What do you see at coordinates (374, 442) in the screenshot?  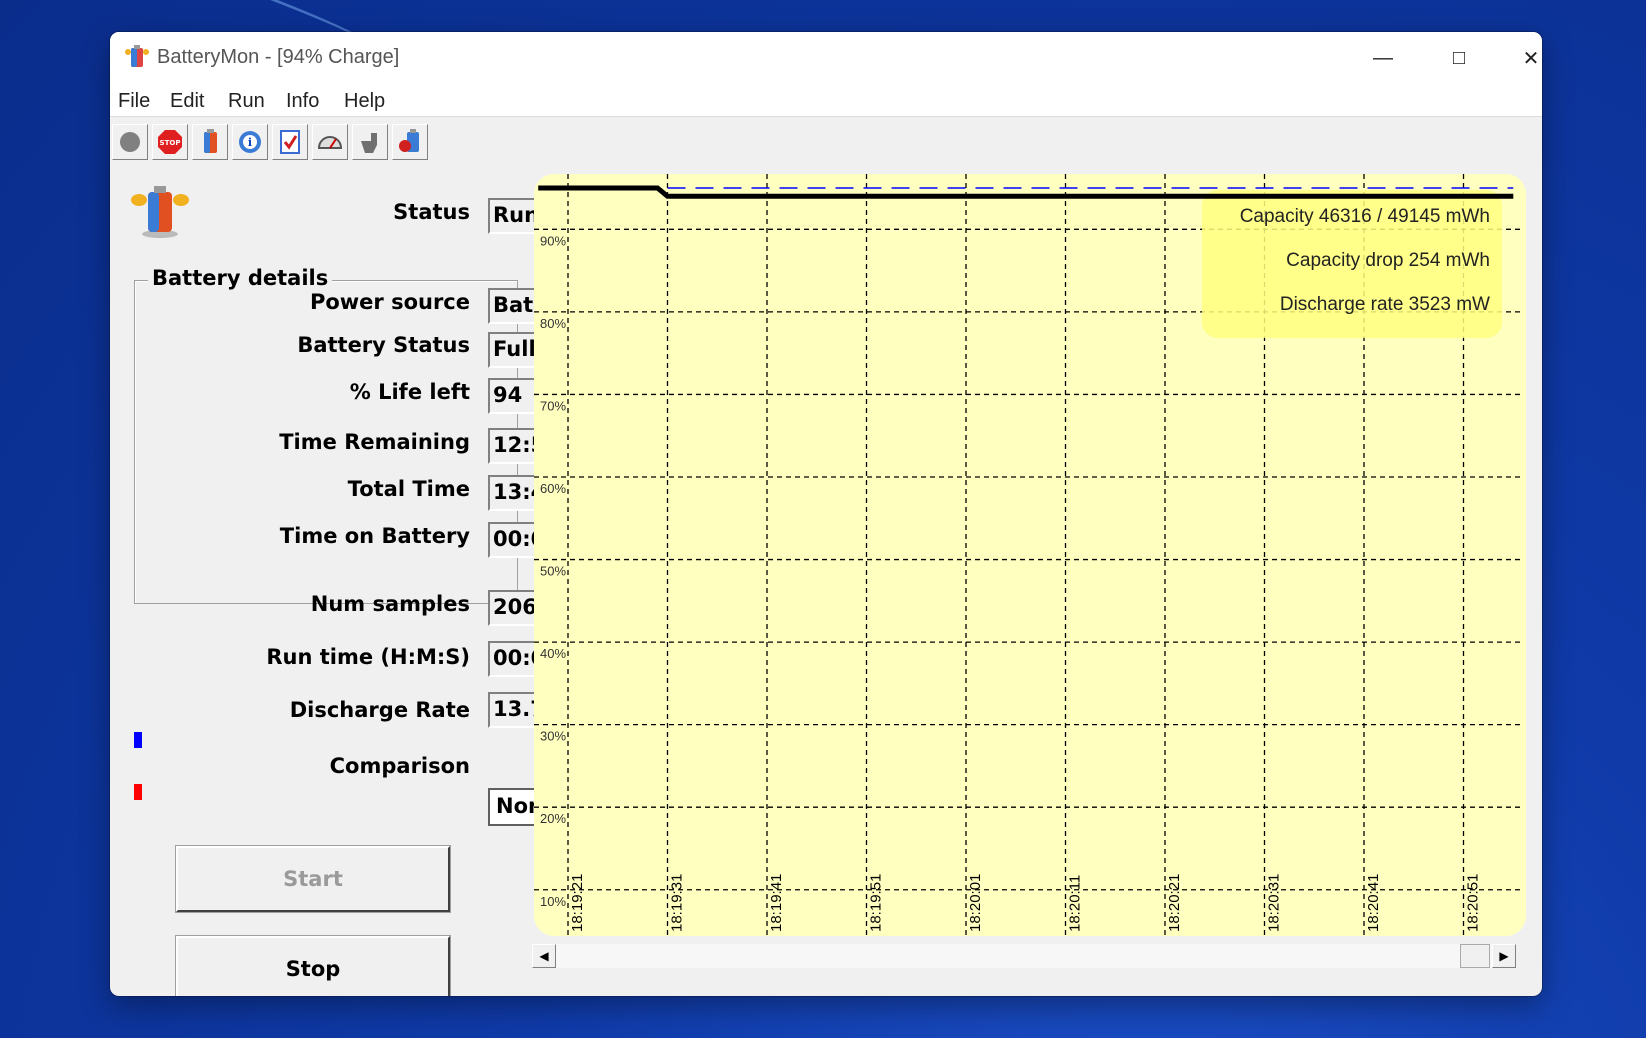 I see `time-remaining-label: Time Remaining` at bounding box center [374, 442].